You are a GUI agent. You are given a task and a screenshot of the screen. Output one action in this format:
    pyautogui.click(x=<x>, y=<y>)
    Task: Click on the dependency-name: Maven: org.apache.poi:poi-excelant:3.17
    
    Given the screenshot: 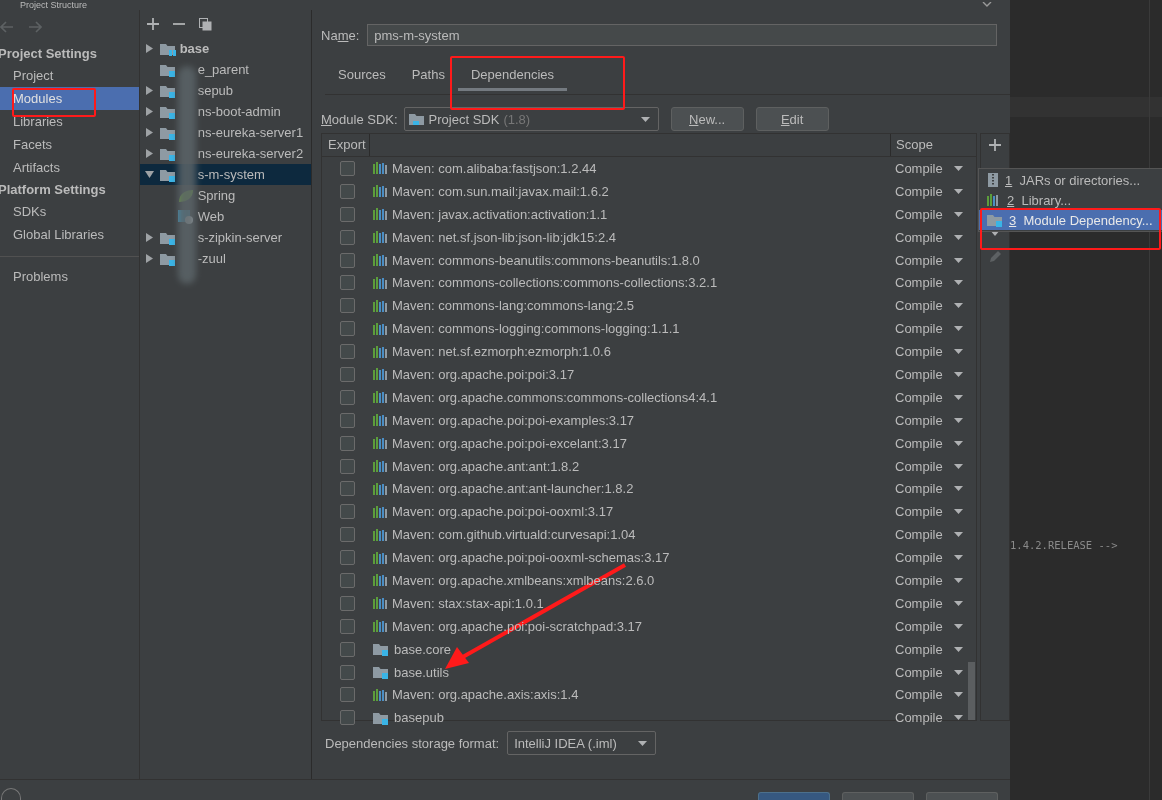 What is the action you would take?
    pyautogui.click(x=509, y=443)
    